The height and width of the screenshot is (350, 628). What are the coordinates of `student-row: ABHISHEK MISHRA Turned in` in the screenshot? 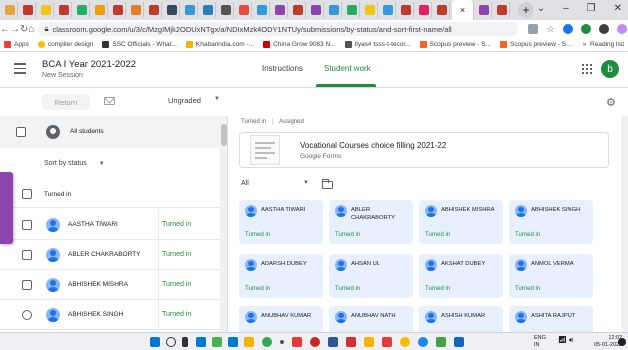 It's located at (110, 285).